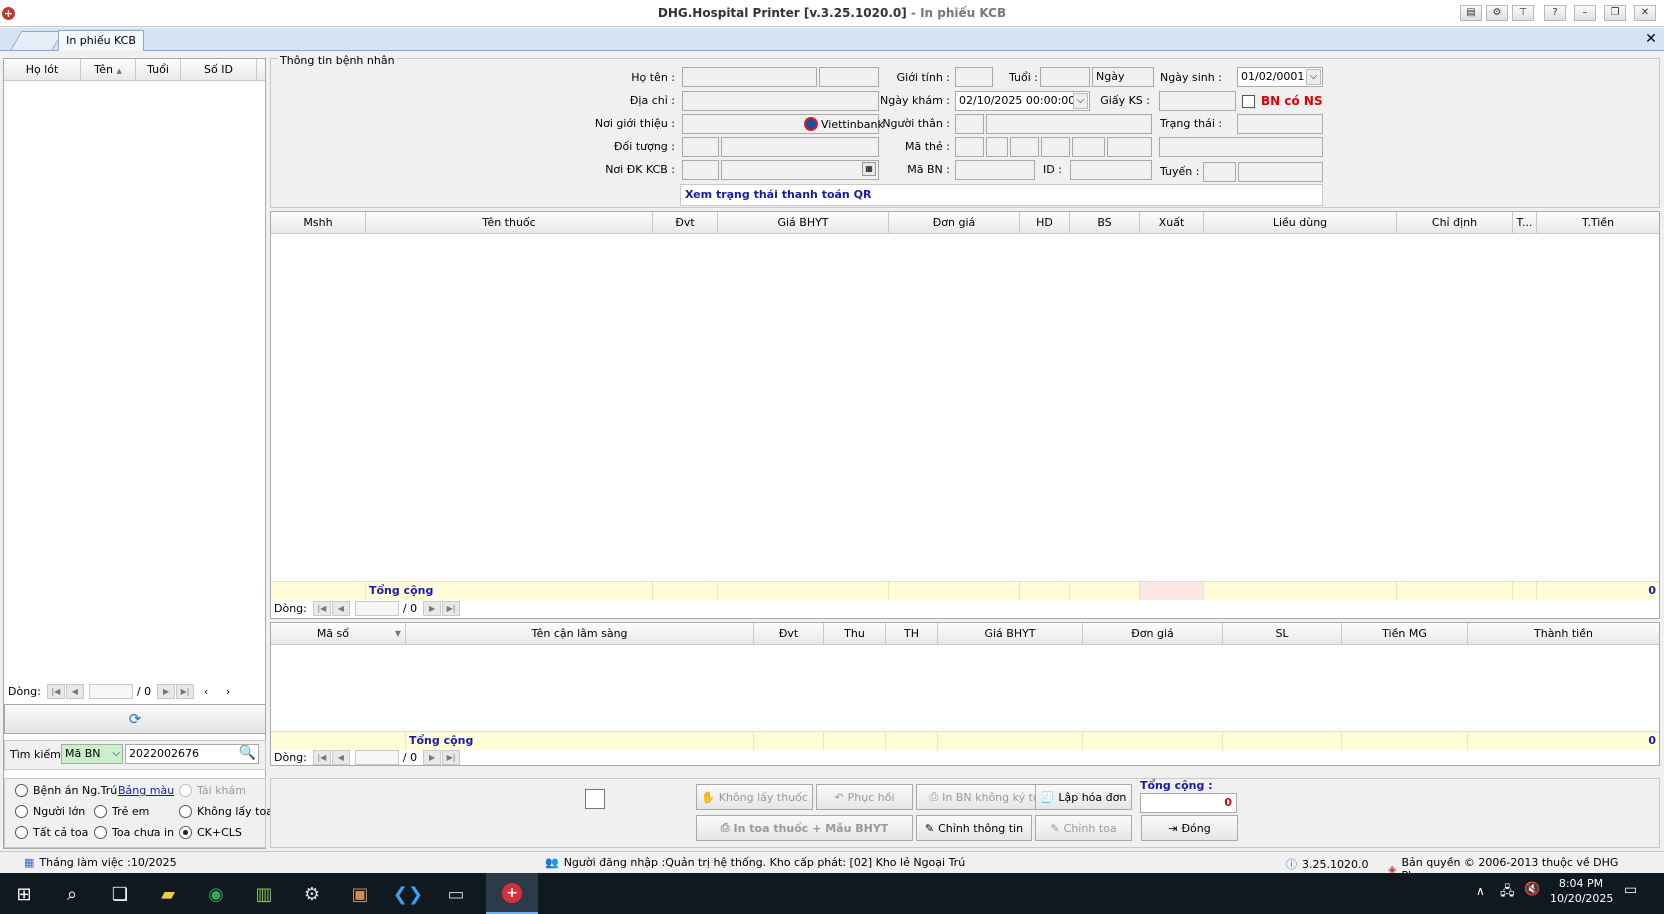 The width and height of the screenshot is (1664, 914). Describe the element at coordinates (1645, 13) in the screenshot. I see `close-icon: ✕` at that location.